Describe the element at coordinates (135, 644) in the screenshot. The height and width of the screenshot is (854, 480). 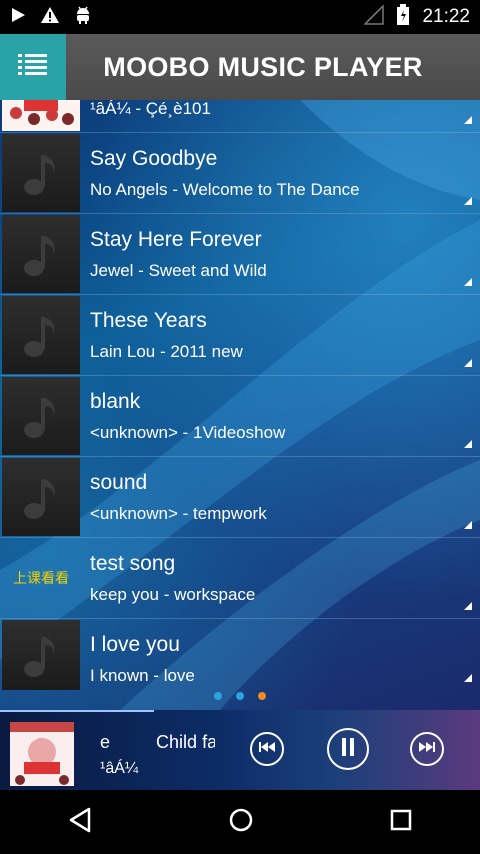
I see `song-title: I love you` at that location.